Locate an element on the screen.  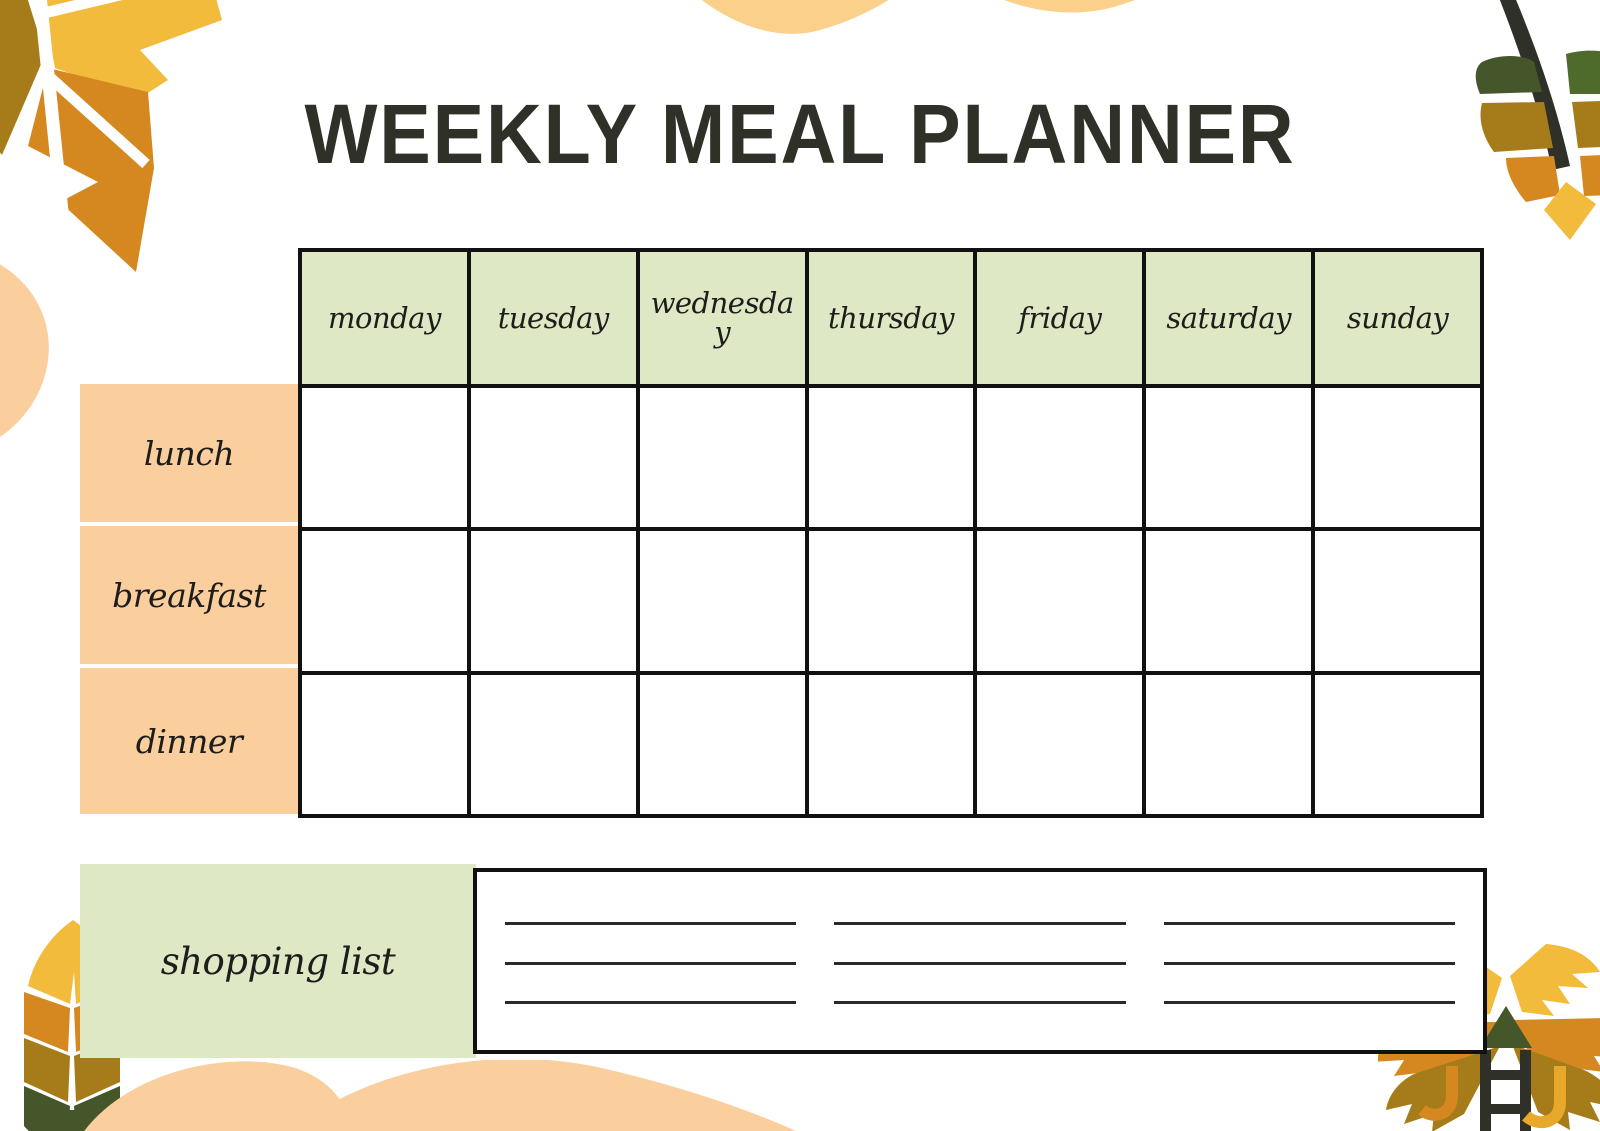
day-header-friday: friday is located at coordinates (1060, 318).